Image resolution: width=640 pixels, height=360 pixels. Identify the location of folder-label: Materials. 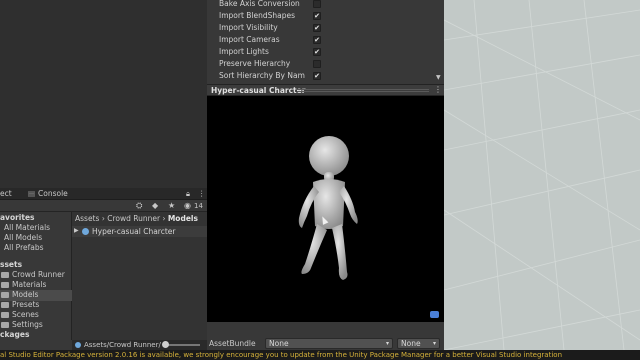
(29, 284).